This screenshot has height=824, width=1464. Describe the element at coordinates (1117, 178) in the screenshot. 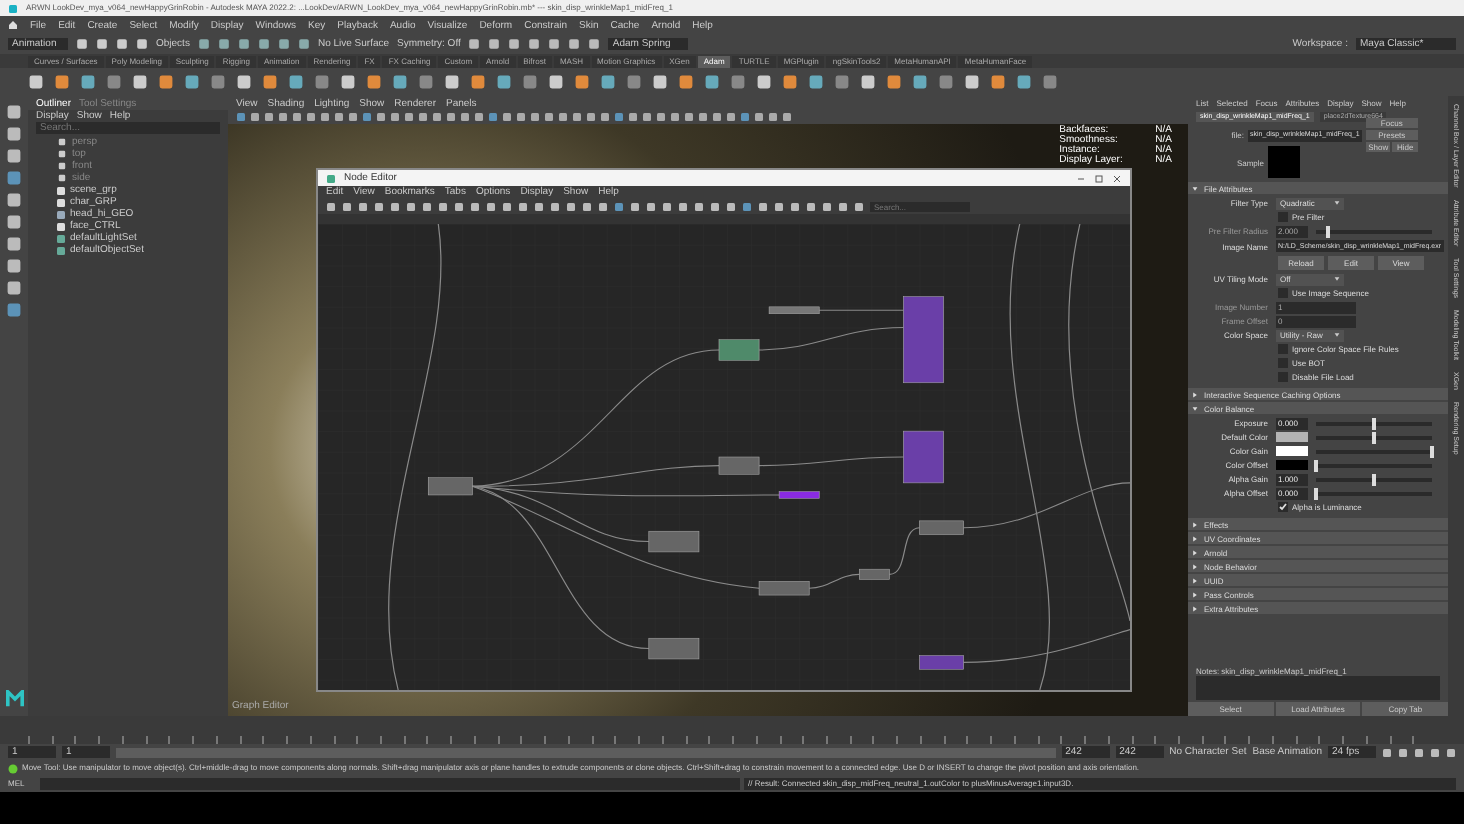

I see `close-icon` at that location.